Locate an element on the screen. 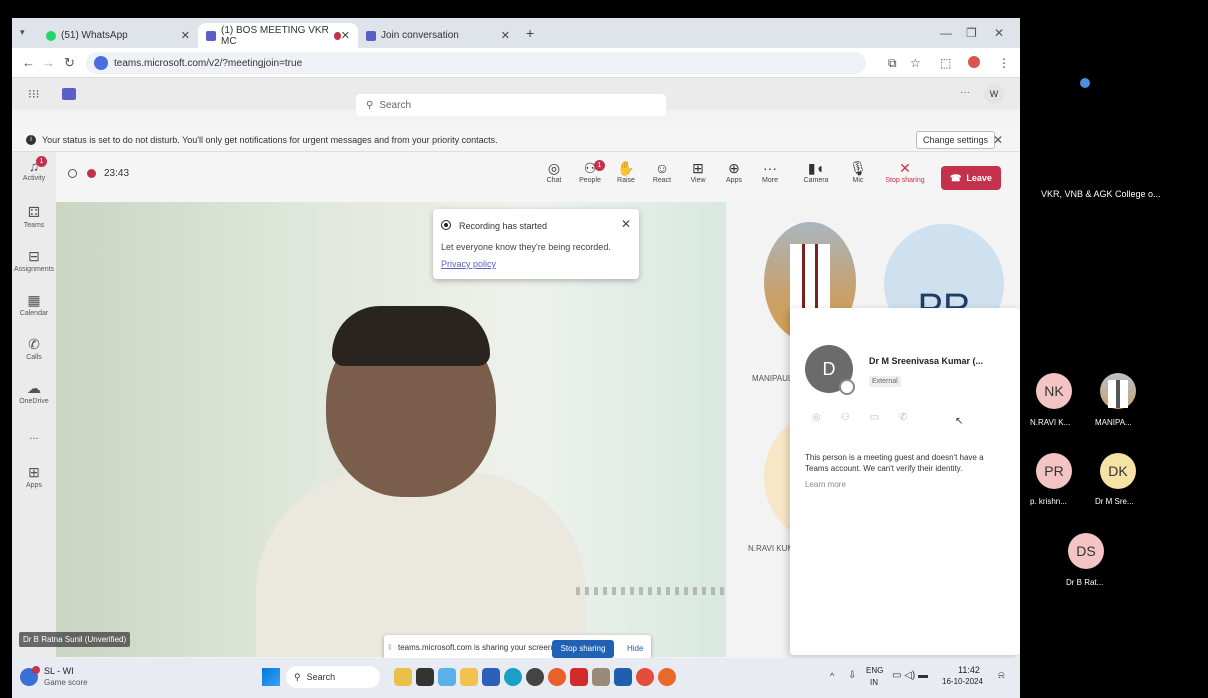  background-dots is located at coordinates (651, 591).